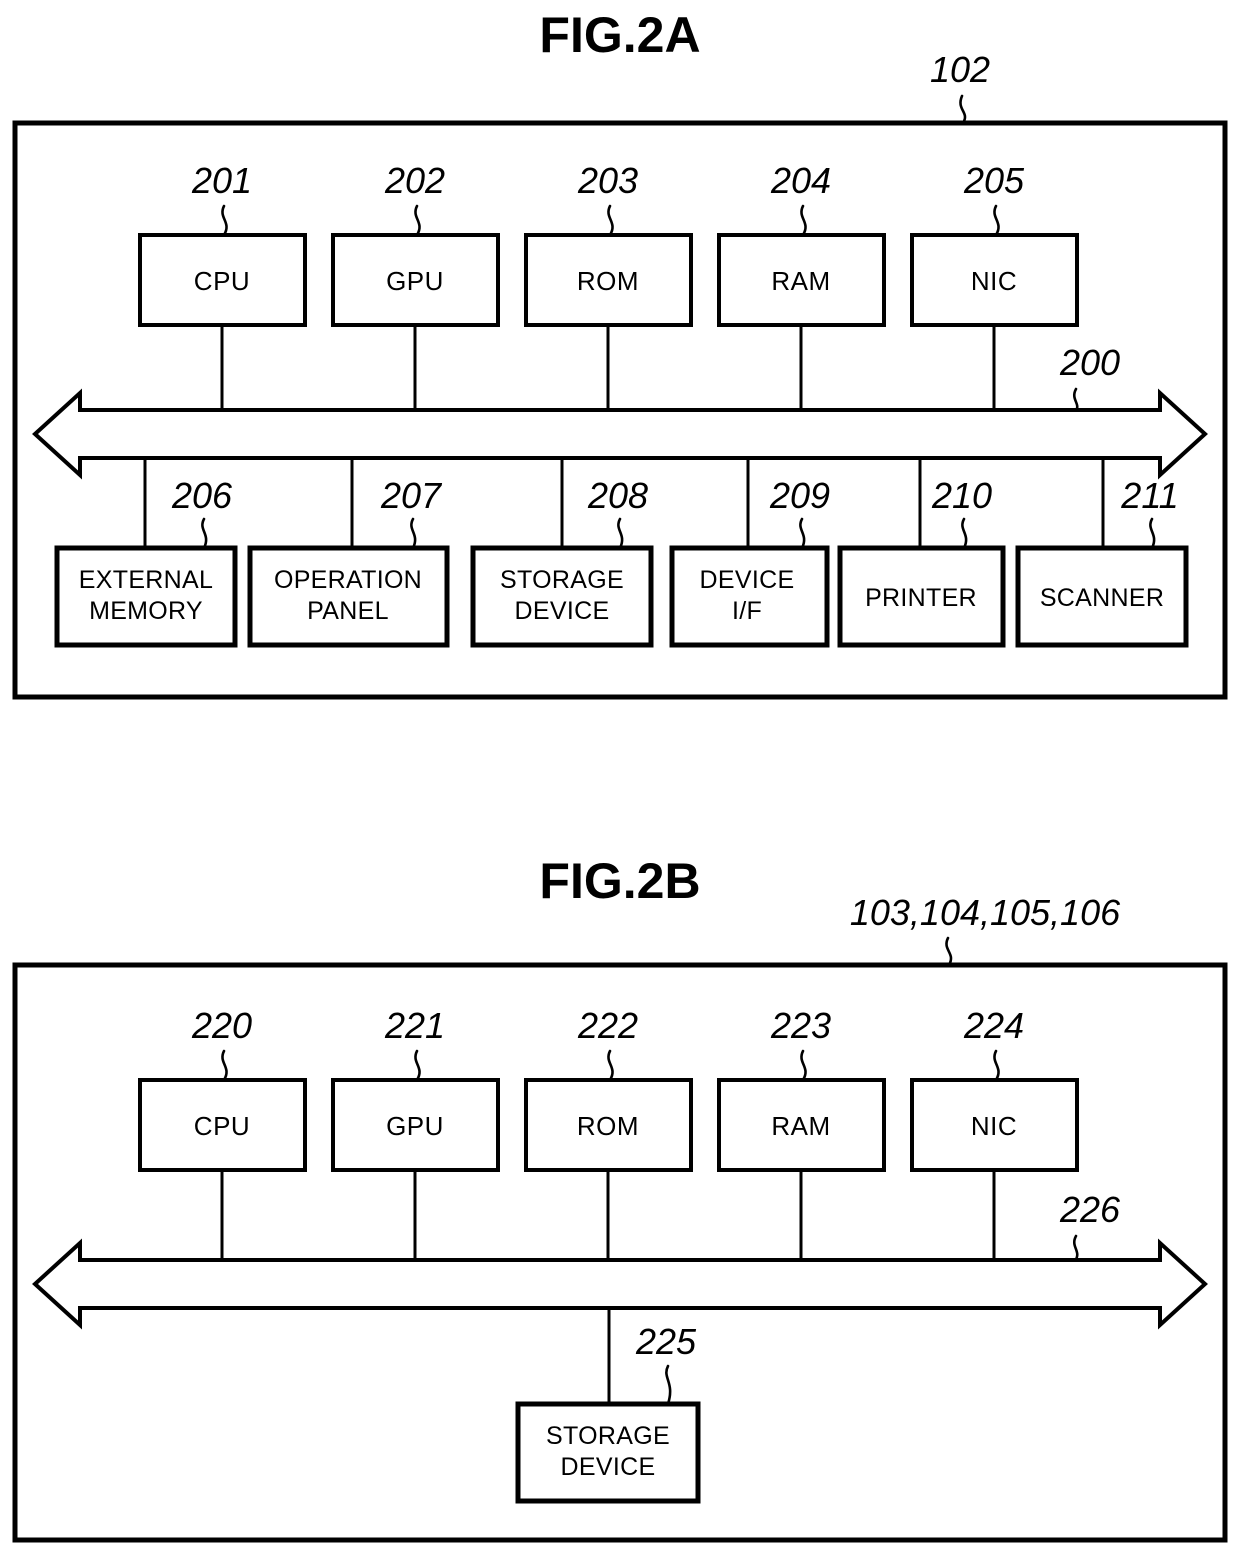 Image resolution: width=1240 pixels, height=1556 pixels. I want to click on unit-label-storage-device-line1: STORAGE, so click(562, 580).